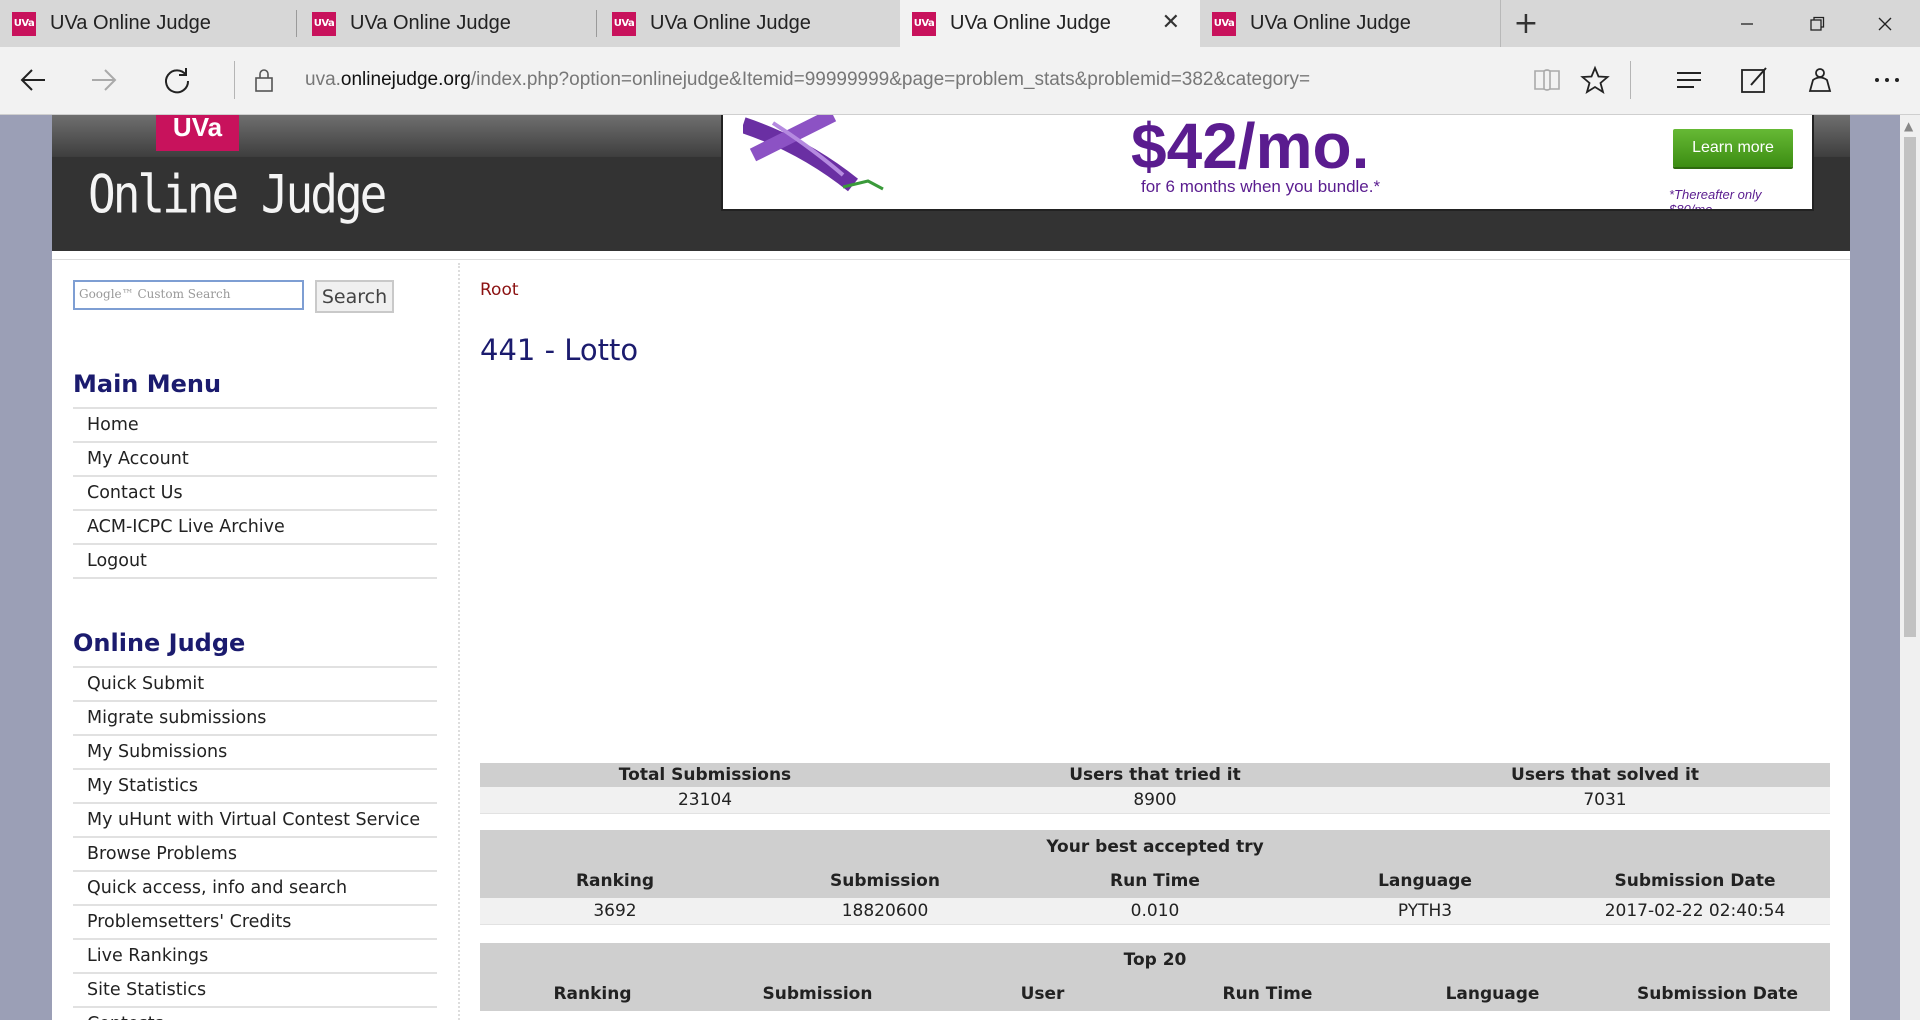 The height and width of the screenshot is (1020, 1920). What do you see at coordinates (1908, 126) in the screenshot?
I see `scroll-up-arrow-icon: ▲` at bounding box center [1908, 126].